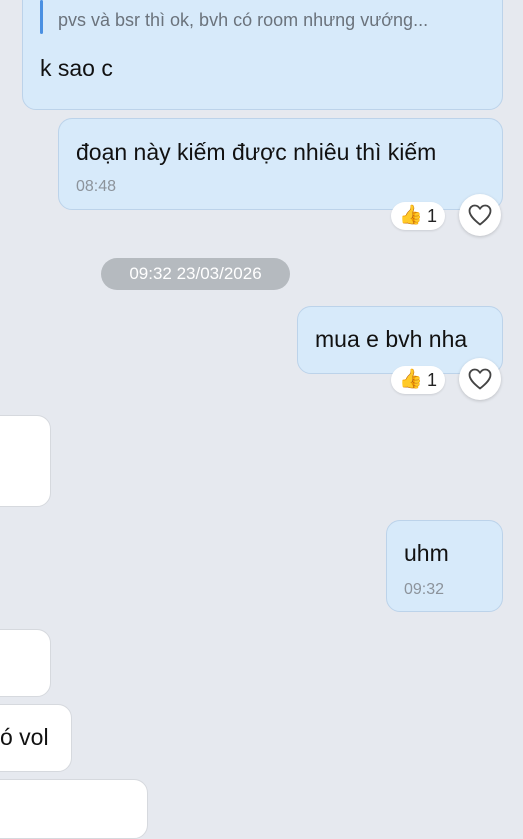 The height and width of the screenshot is (839, 523). What do you see at coordinates (96, 186) in the screenshot?
I see `message-timestamp: 08:48` at bounding box center [96, 186].